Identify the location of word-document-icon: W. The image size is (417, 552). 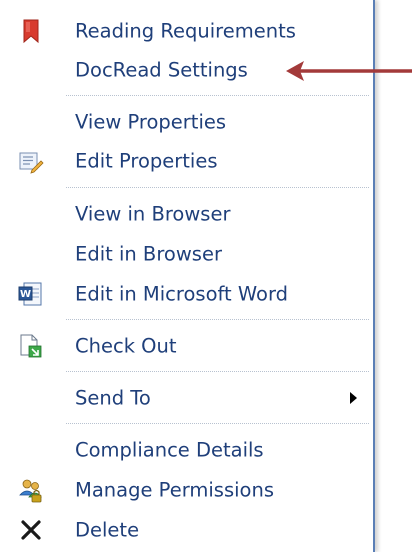
(31, 294).